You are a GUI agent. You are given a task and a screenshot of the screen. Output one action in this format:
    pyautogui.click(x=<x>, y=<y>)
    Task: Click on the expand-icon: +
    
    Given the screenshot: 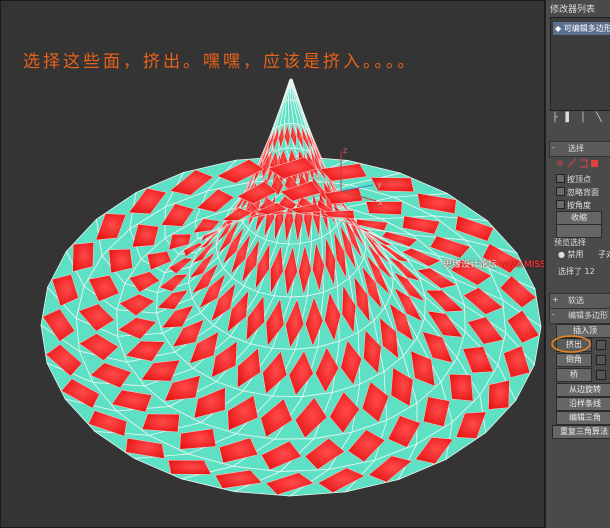 What is the action you would take?
    pyautogui.click(x=555, y=299)
    